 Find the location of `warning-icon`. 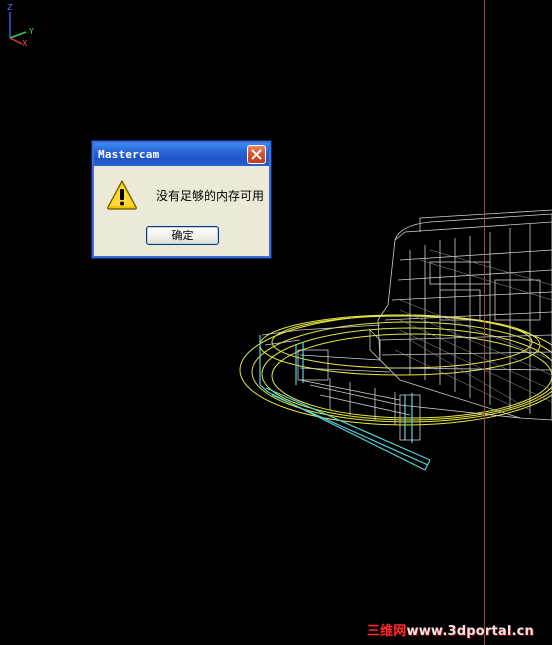

warning-icon is located at coordinates (122, 194).